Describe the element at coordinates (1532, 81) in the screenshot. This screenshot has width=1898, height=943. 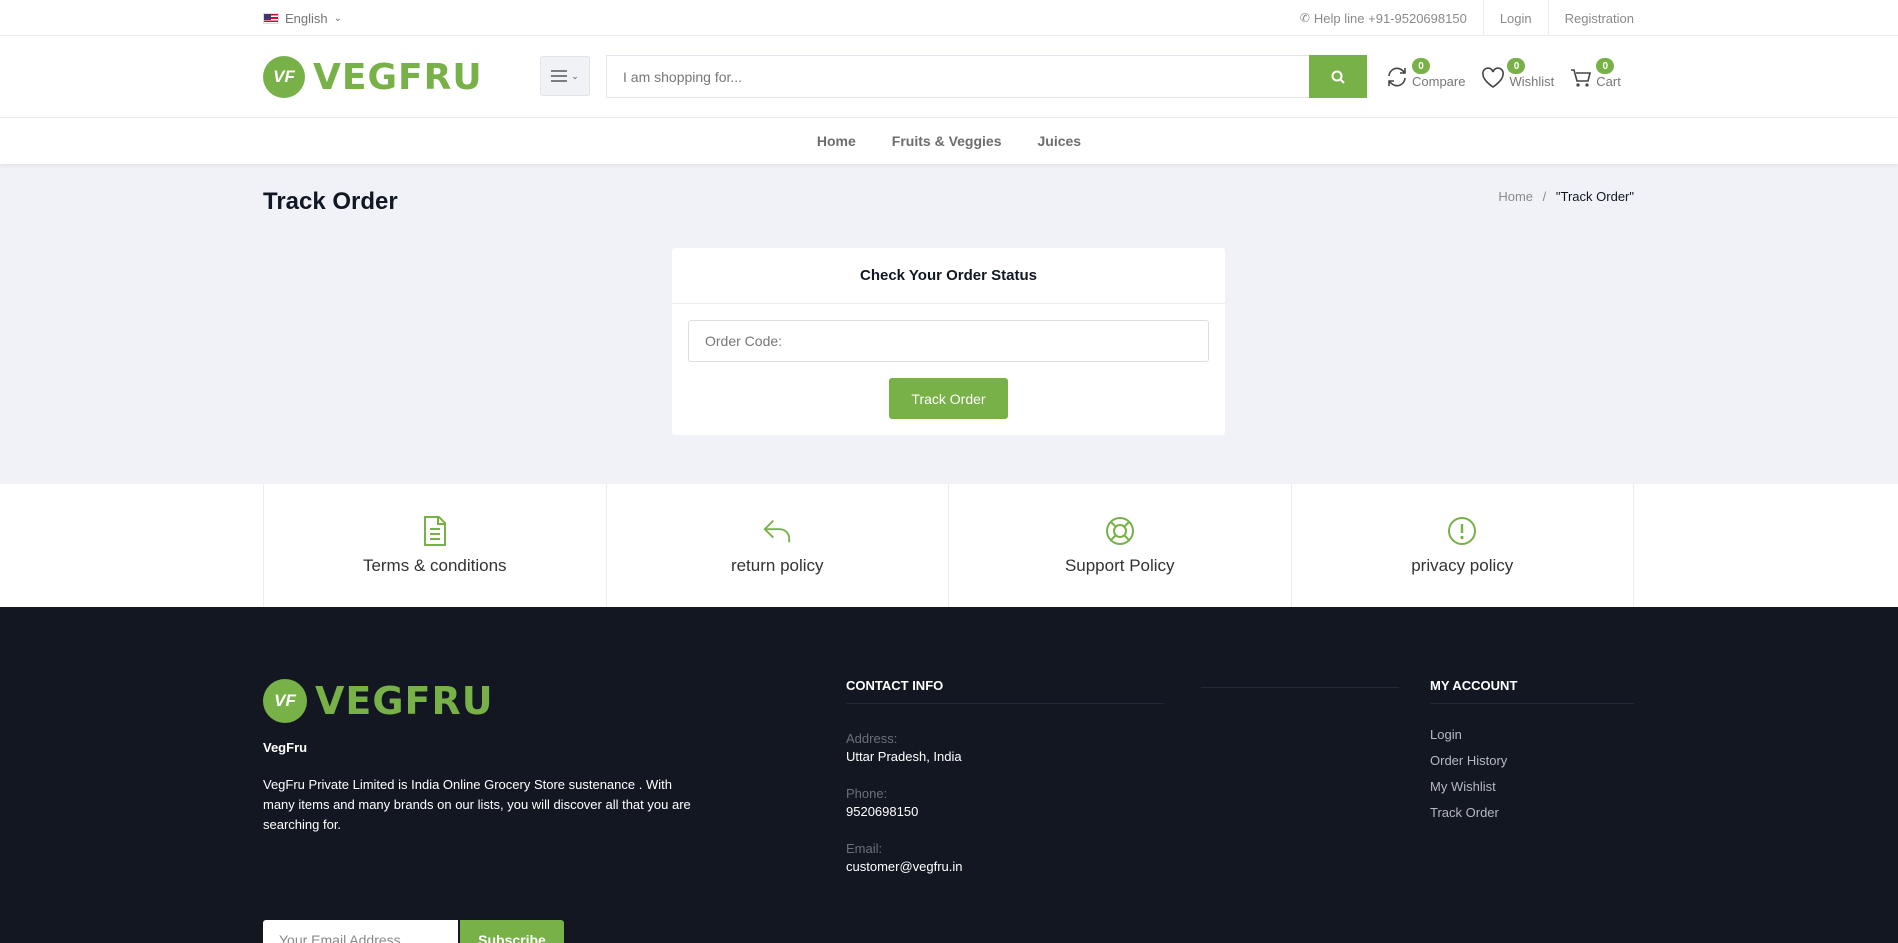
I see `wishlist-label: Wishlist` at that location.